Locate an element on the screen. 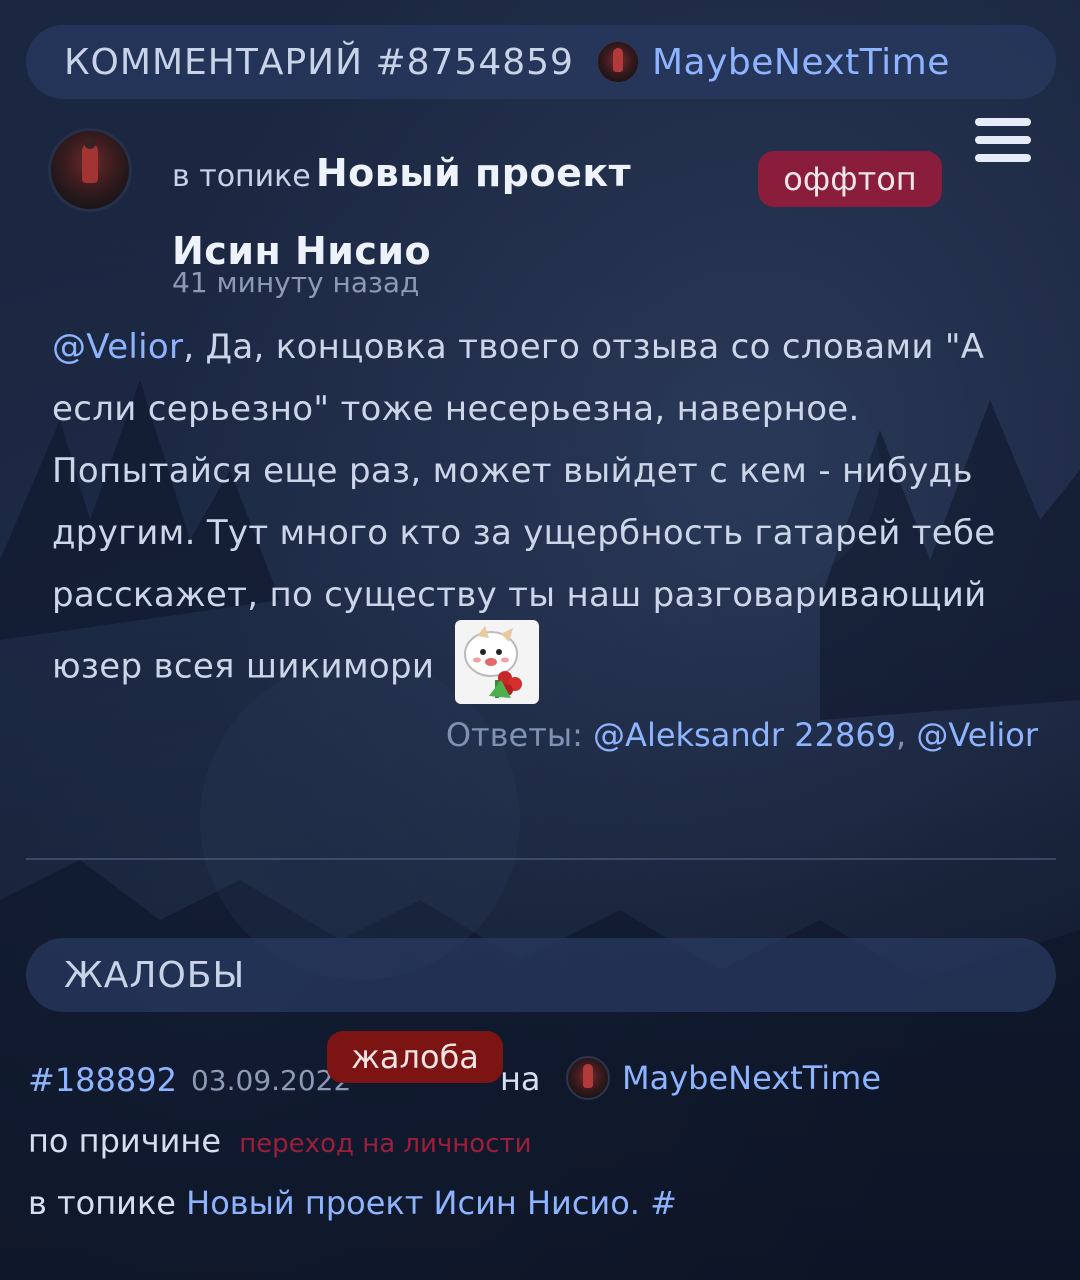 Image resolution: width=1080 pixels, height=1280 pixels. comment-header: КОММЕНТАРИЙ #8754859 MaybeNextTime is located at coordinates (541, 62).